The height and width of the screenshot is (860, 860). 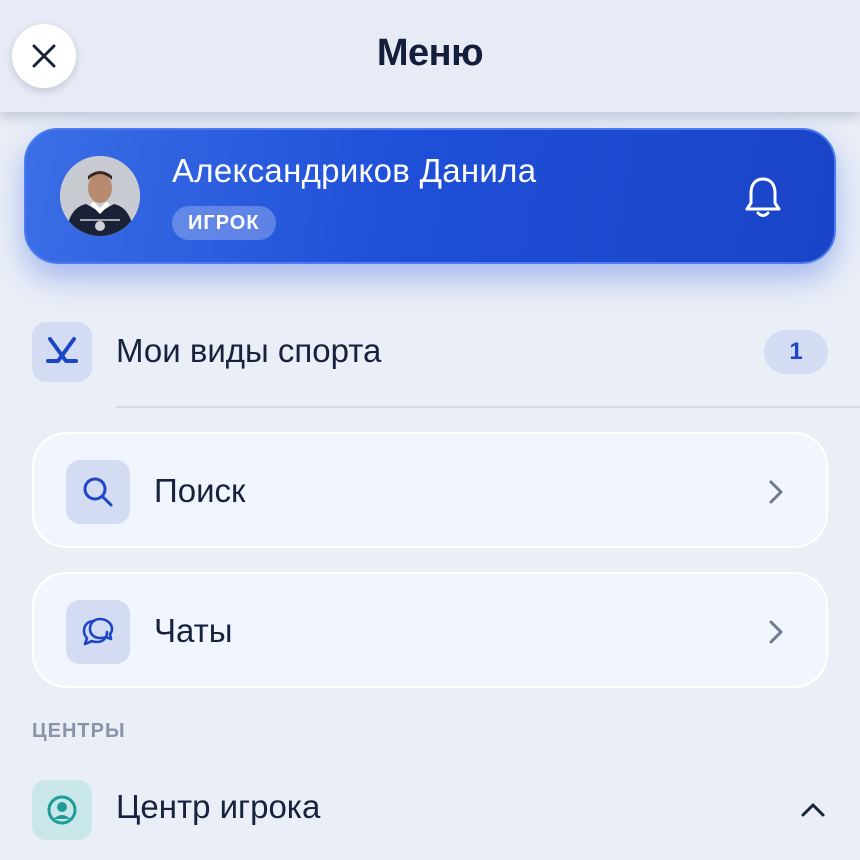 I want to click on profile-card: Александриков Данила ИГРОК, so click(x=430, y=196).